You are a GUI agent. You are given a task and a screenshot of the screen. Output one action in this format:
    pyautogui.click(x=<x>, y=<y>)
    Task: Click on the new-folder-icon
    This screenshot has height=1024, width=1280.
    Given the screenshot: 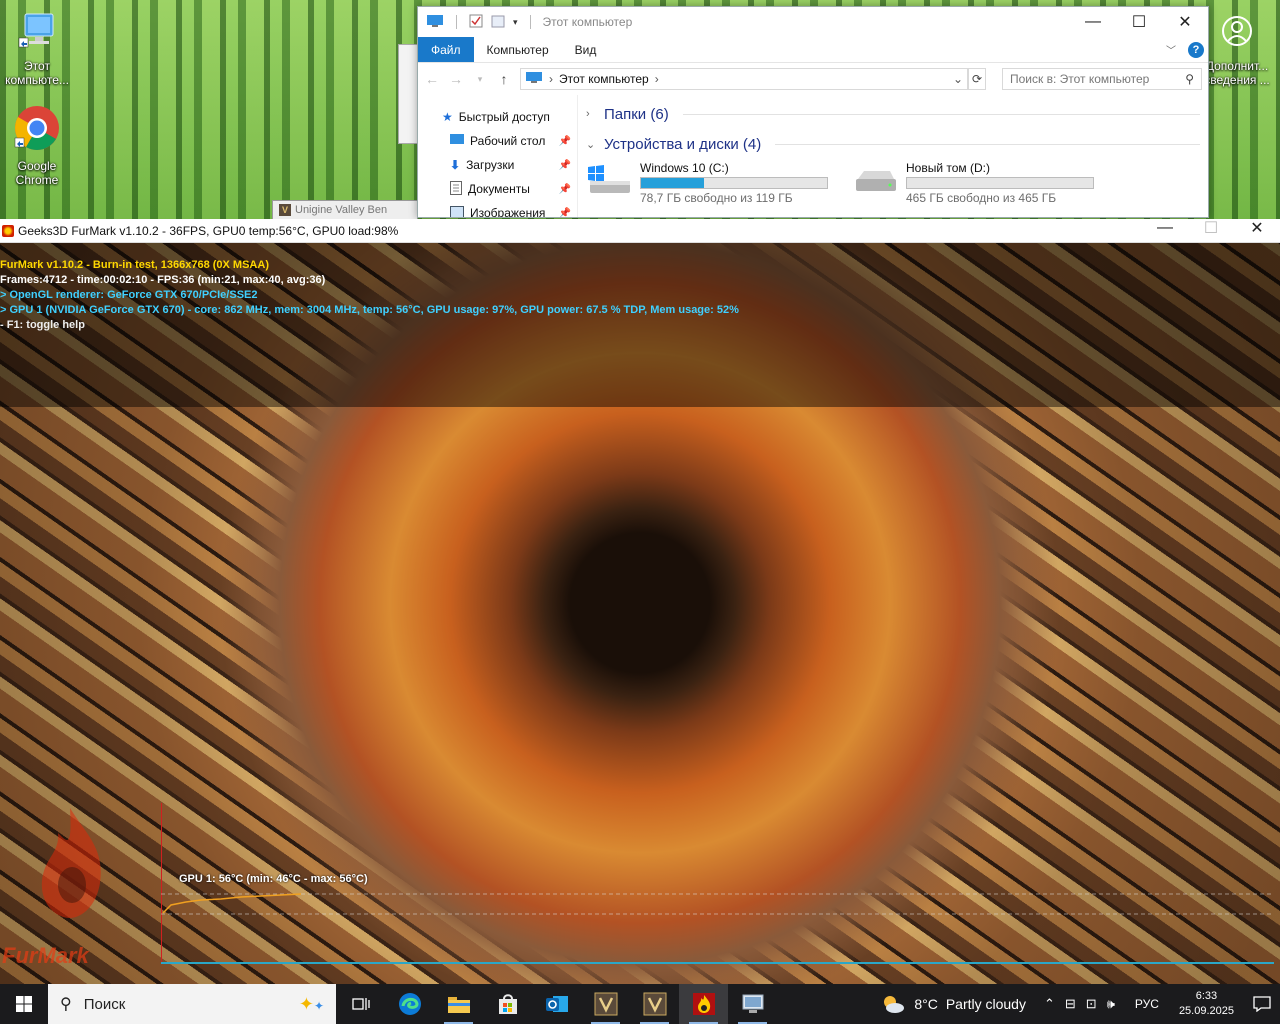 What is the action you would take?
    pyautogui.click(x=498, y=22)
    